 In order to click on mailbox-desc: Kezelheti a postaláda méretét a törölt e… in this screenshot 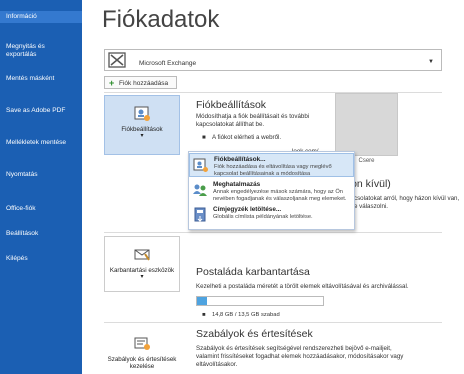, I will do `click(302, 286)`.